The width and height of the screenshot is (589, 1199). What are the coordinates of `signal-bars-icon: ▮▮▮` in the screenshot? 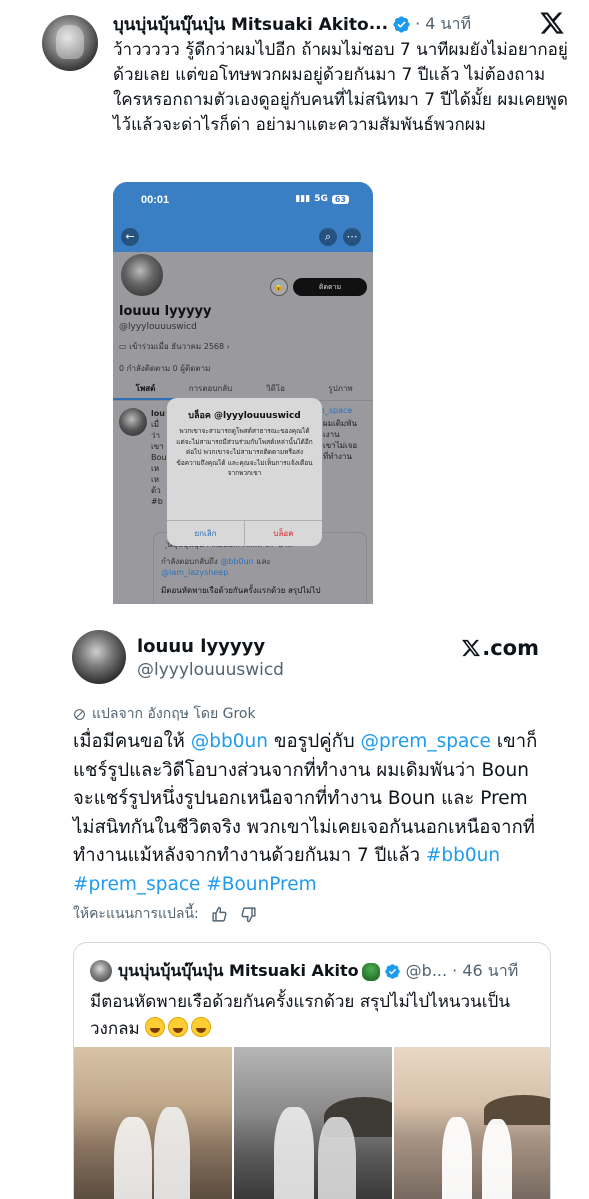 It's located at (303, 199).